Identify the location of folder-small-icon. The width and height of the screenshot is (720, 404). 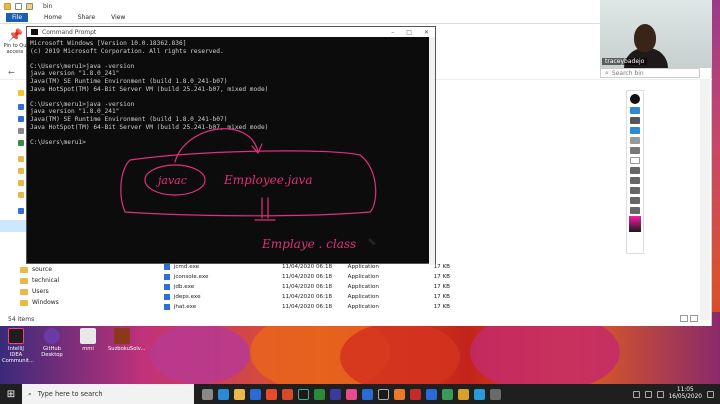
(29, 6).